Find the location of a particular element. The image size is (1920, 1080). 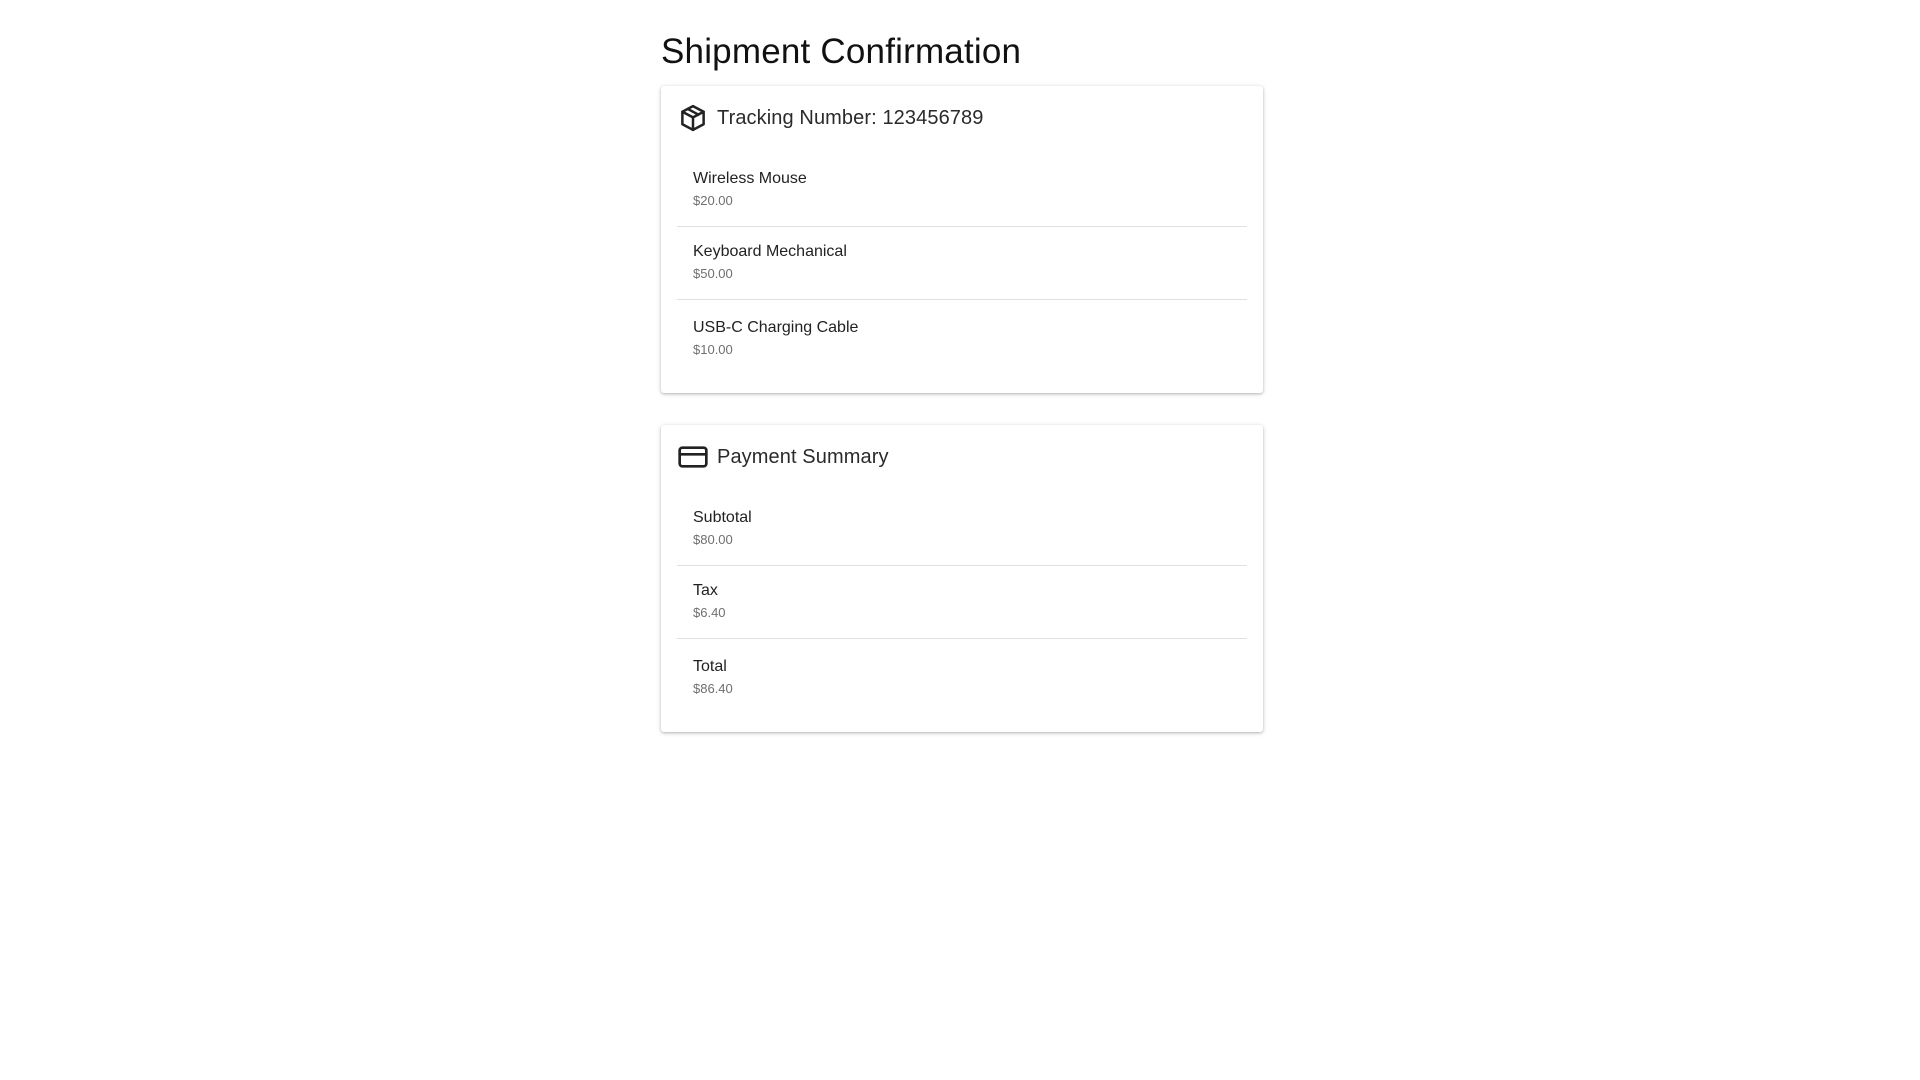

payment-summary-title: Payment Summary is located at coordinates (803, 456).